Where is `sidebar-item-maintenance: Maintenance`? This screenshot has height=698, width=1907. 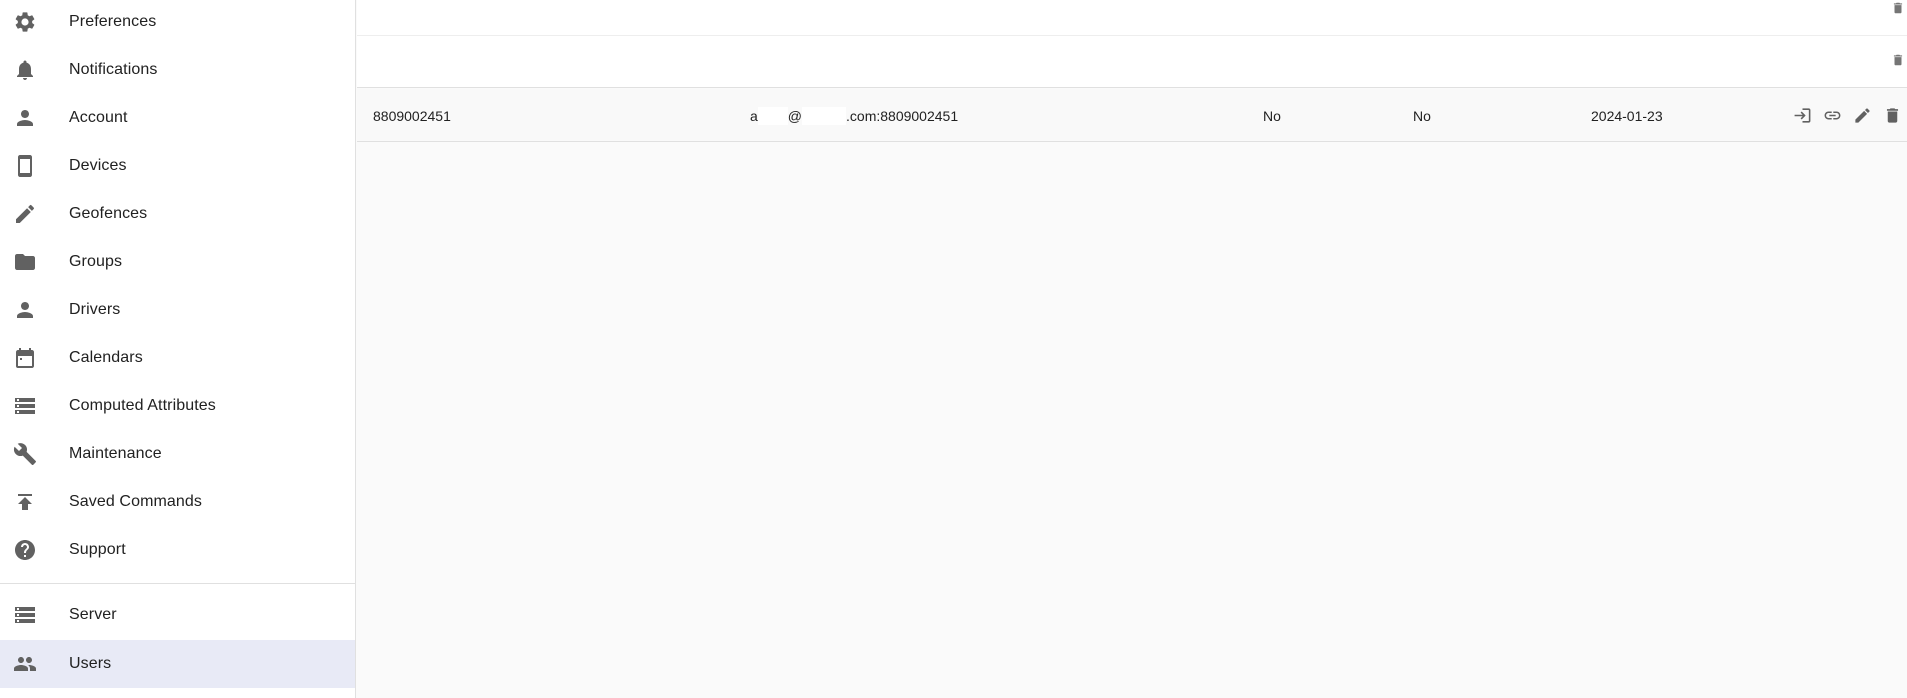 sidebar-item-maintenance: Maintenance is located at coordinates (177, 454).